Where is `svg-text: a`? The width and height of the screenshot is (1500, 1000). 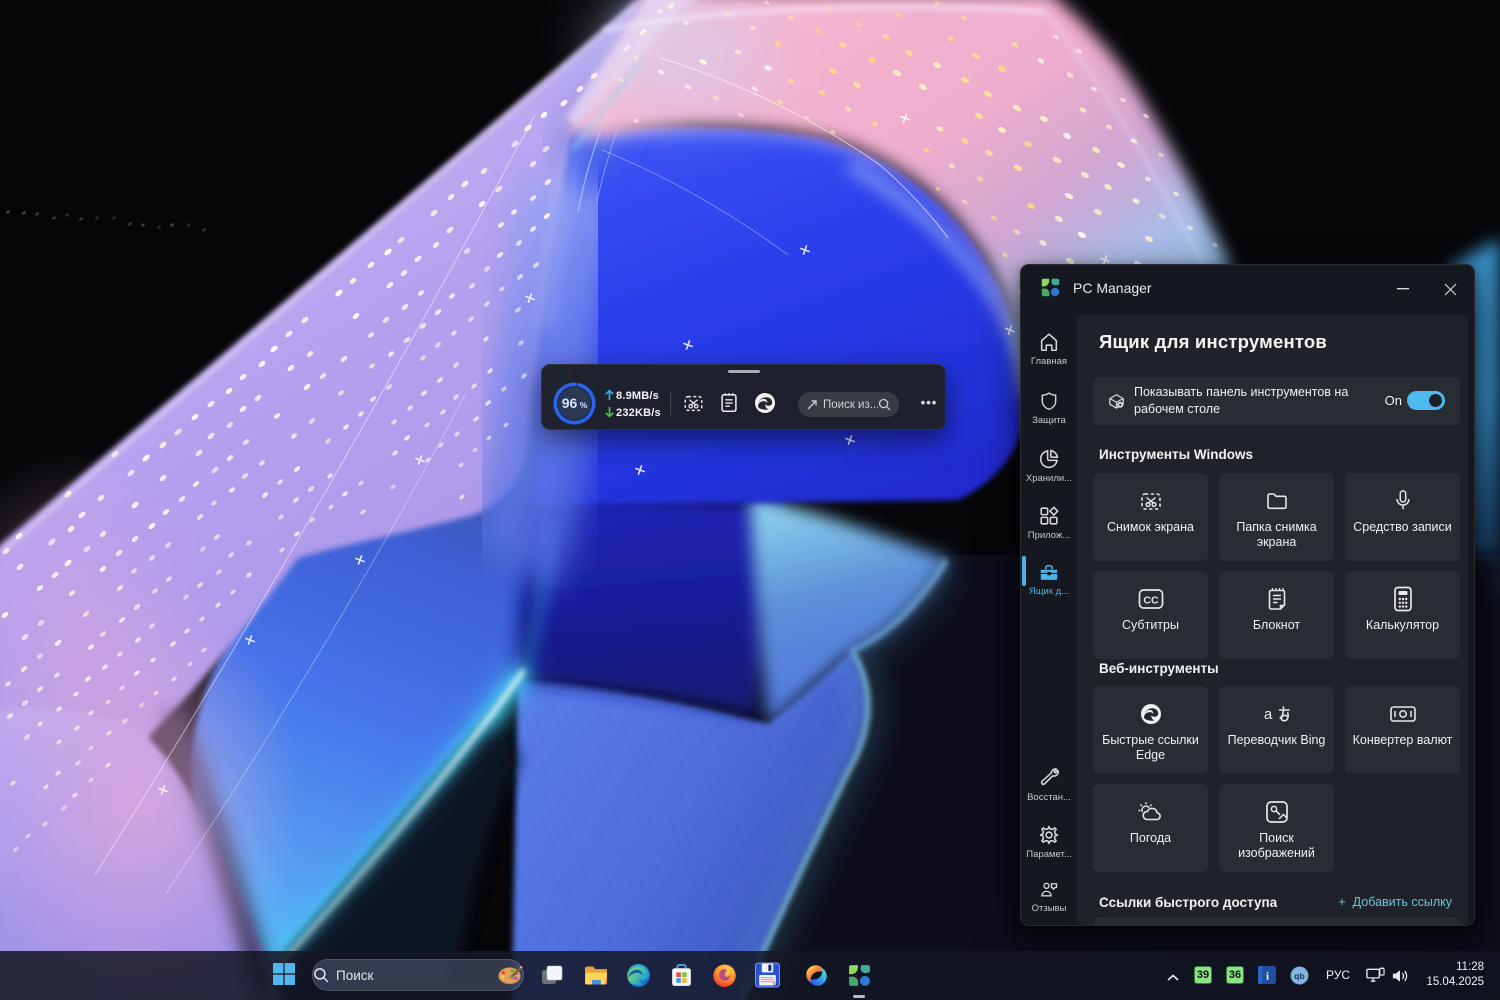 svg-text: a is located at coordinates (1267, 714).